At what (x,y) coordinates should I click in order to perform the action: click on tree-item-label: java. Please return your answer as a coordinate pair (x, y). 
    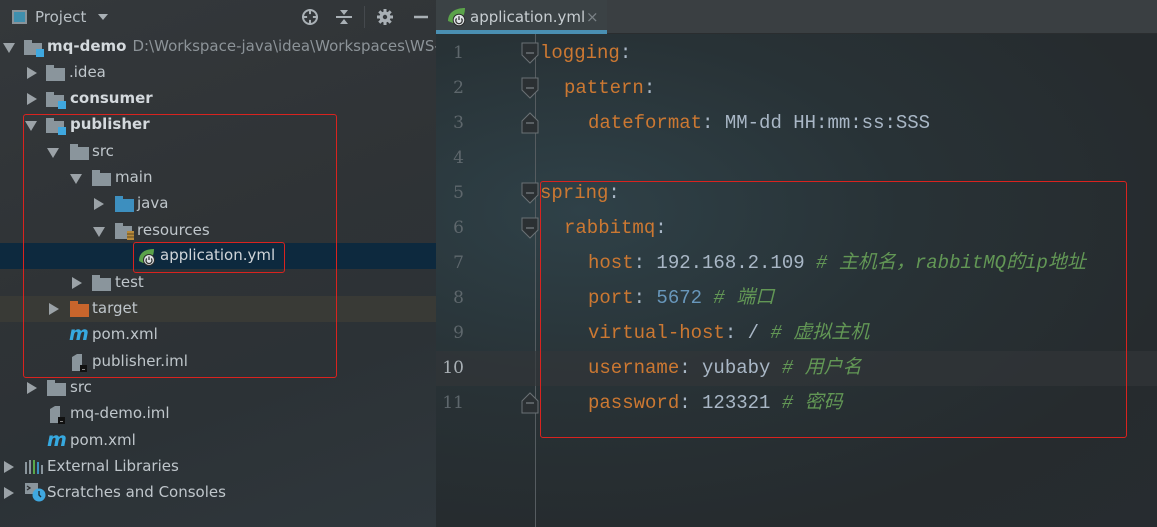
    Looking at the image, I should click on (153, 203).